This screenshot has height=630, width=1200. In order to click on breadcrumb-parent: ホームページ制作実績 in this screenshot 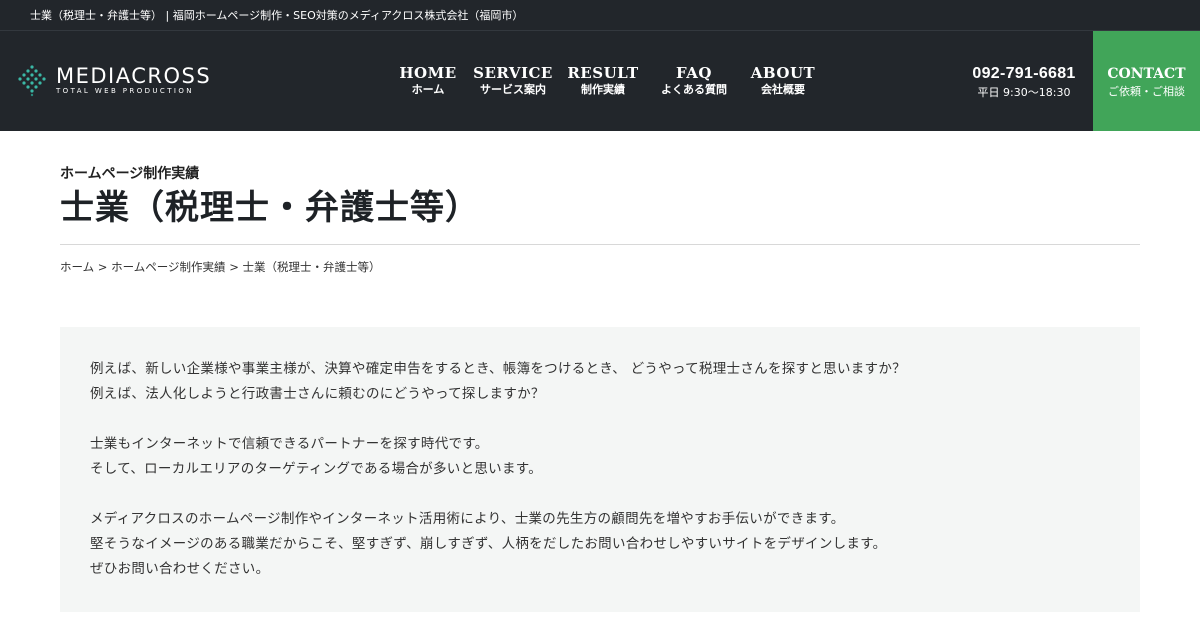, I will do `click(168, 267)`.